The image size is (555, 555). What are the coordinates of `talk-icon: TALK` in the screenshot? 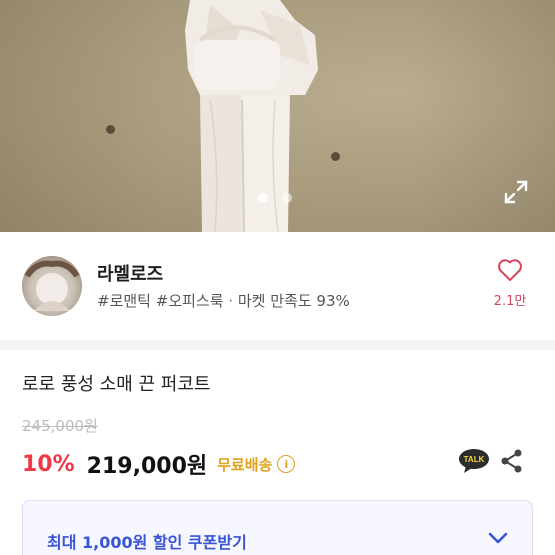 It's located at (474, 461).